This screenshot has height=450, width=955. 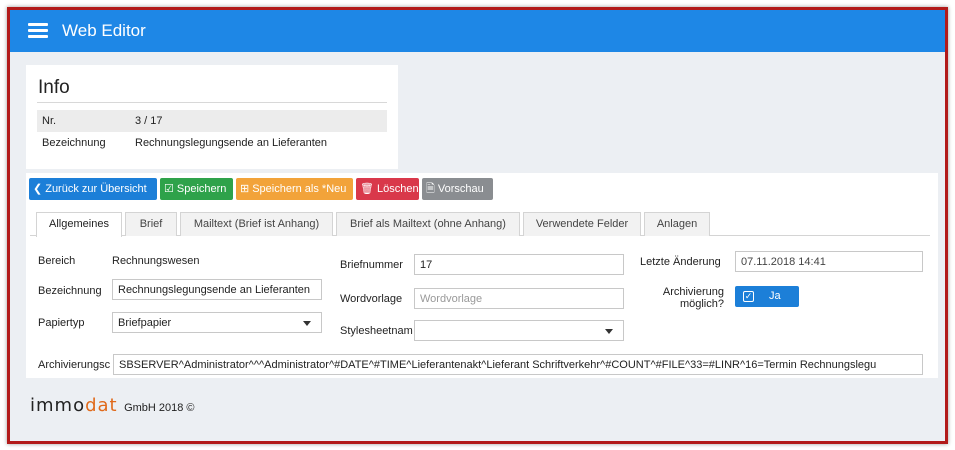 I want to click on briefnummer-input: 17, so click(x=519, y=264).